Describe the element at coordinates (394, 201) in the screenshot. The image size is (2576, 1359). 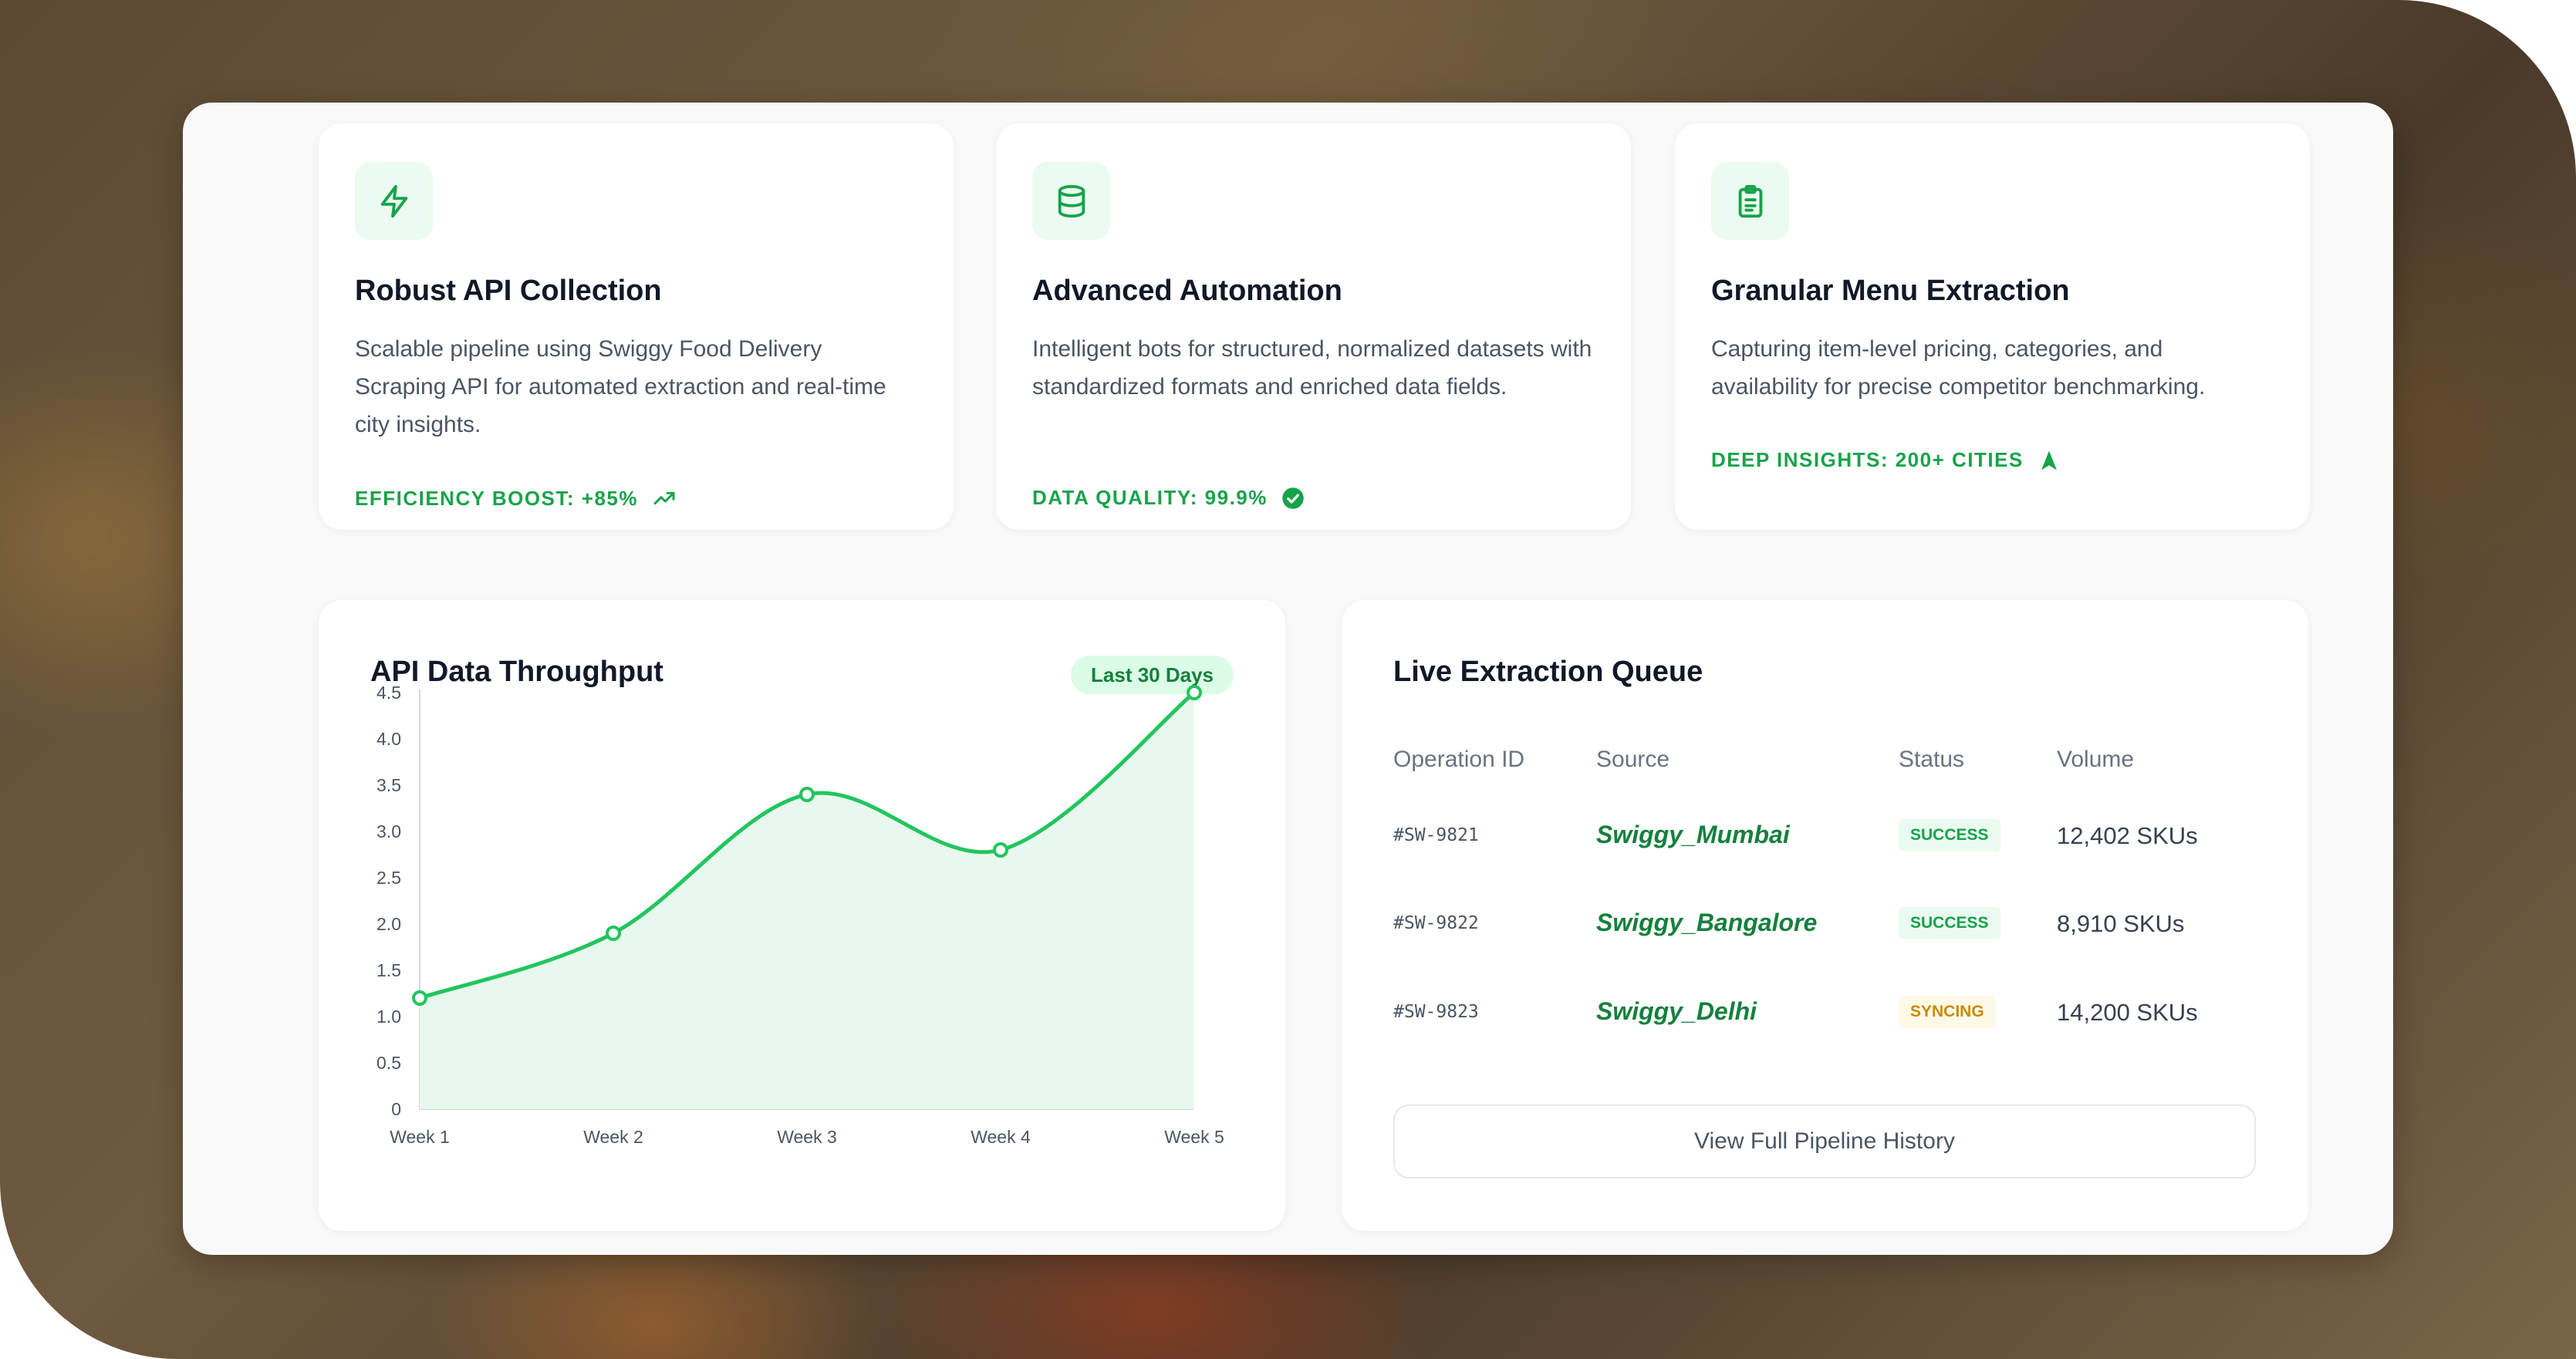
I see `lightning-icon` at that location.